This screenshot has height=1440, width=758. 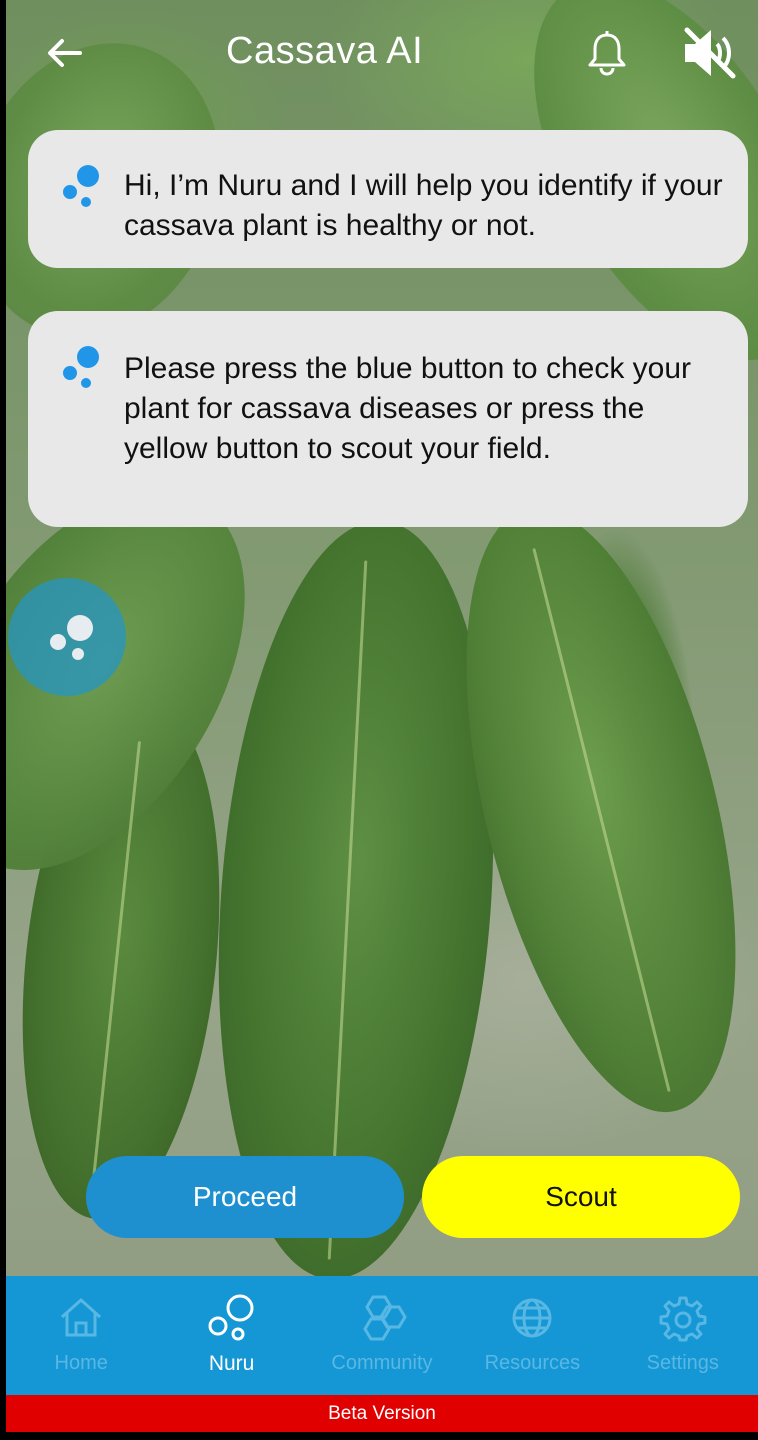 I want to click on nav-label: Resources, so click(x=532, y=1363).